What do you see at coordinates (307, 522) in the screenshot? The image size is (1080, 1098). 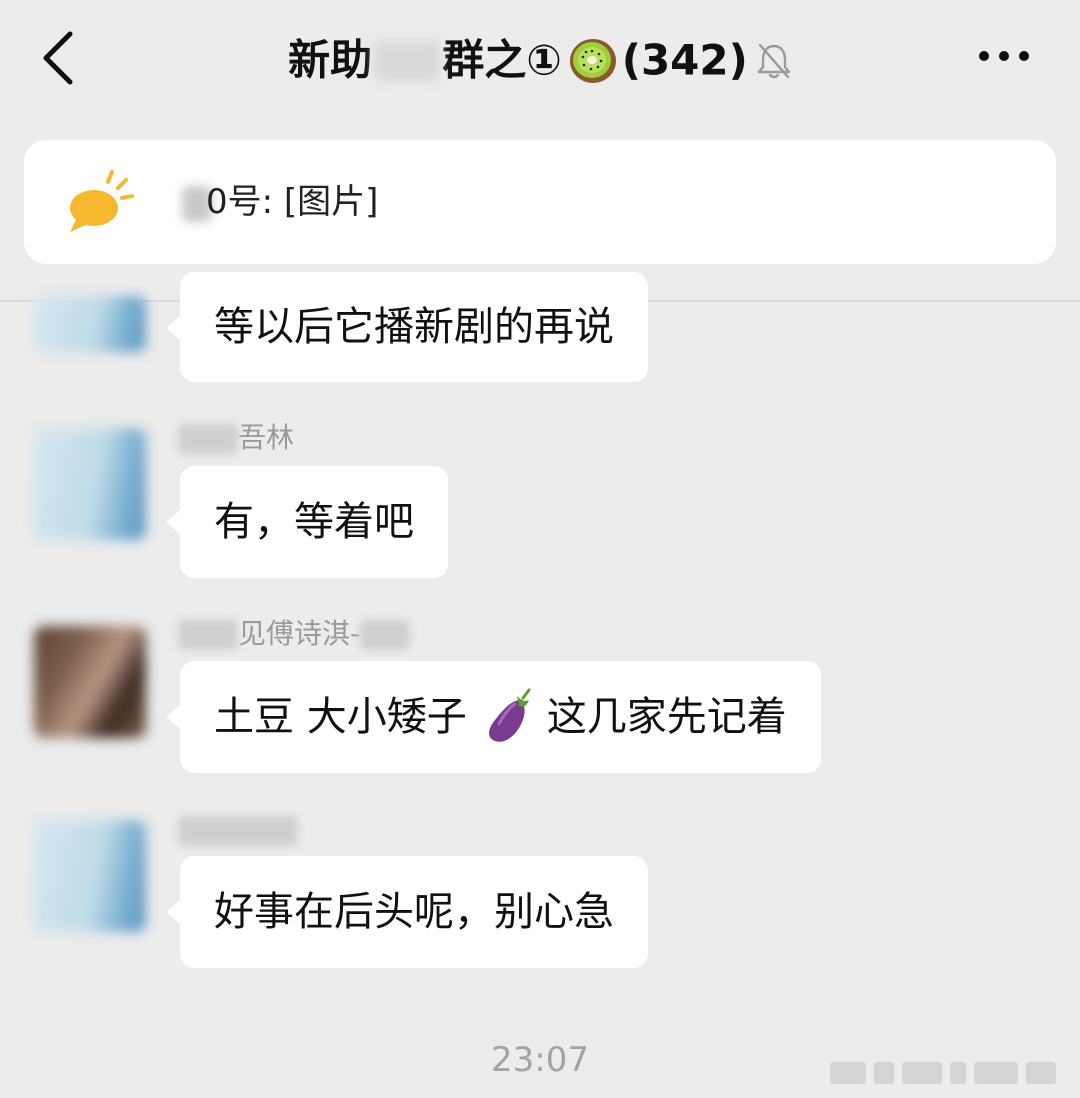 I see `message-bubble: 有，等着吧` at bounding box center [307, 522].